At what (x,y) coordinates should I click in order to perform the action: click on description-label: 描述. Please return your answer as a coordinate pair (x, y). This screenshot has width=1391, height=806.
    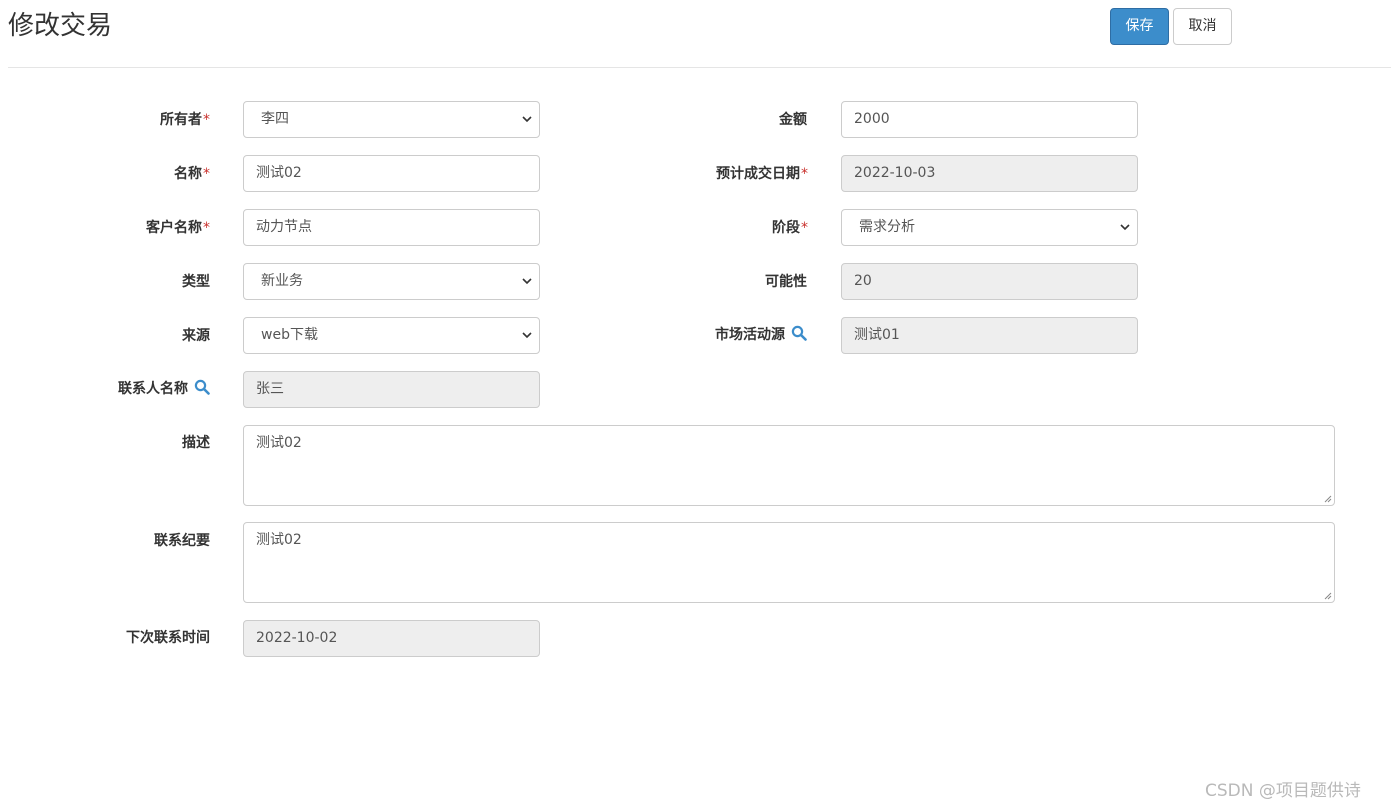
    Looking at the image, I should click on (196, 443).